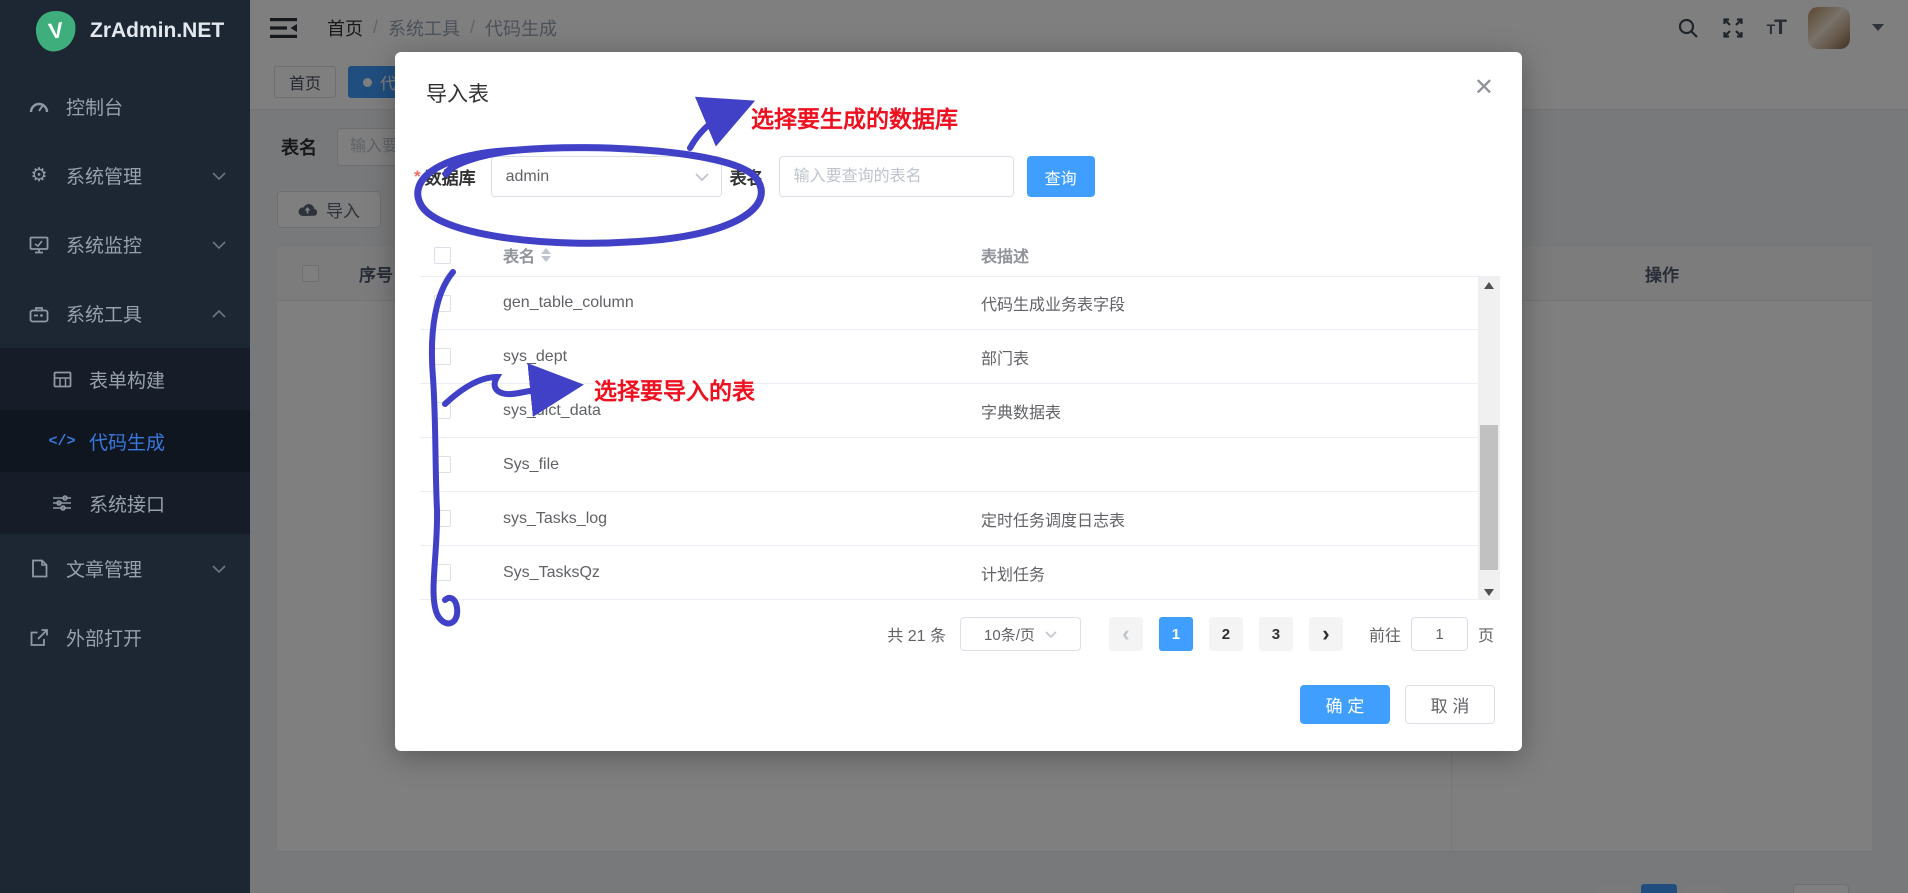 The height and width of the screenshot is (893, 1908). What do you see at coordinates (960, 573) in the screenshot?
I see `table-row: Sys_TasksQz 计划任务` at bounding box center [960, 573].